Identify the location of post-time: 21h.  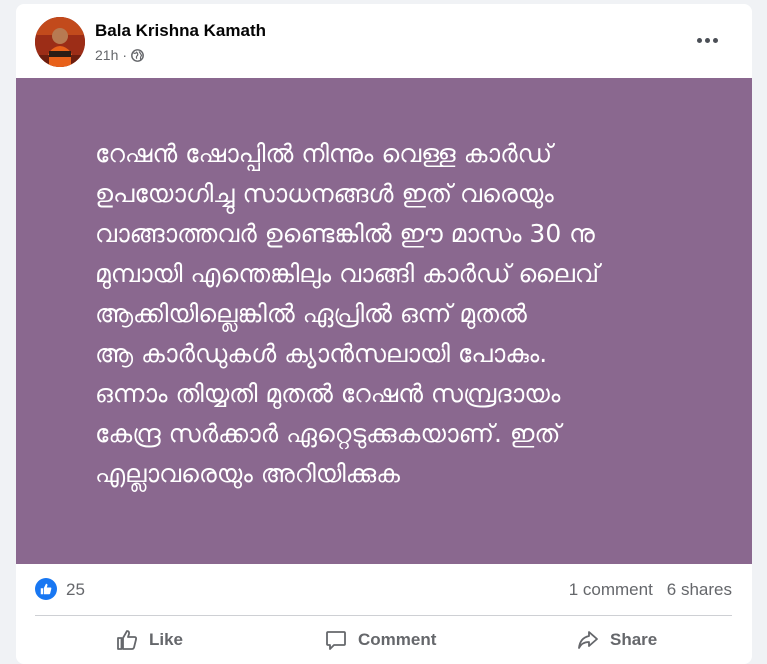
(106, 55).